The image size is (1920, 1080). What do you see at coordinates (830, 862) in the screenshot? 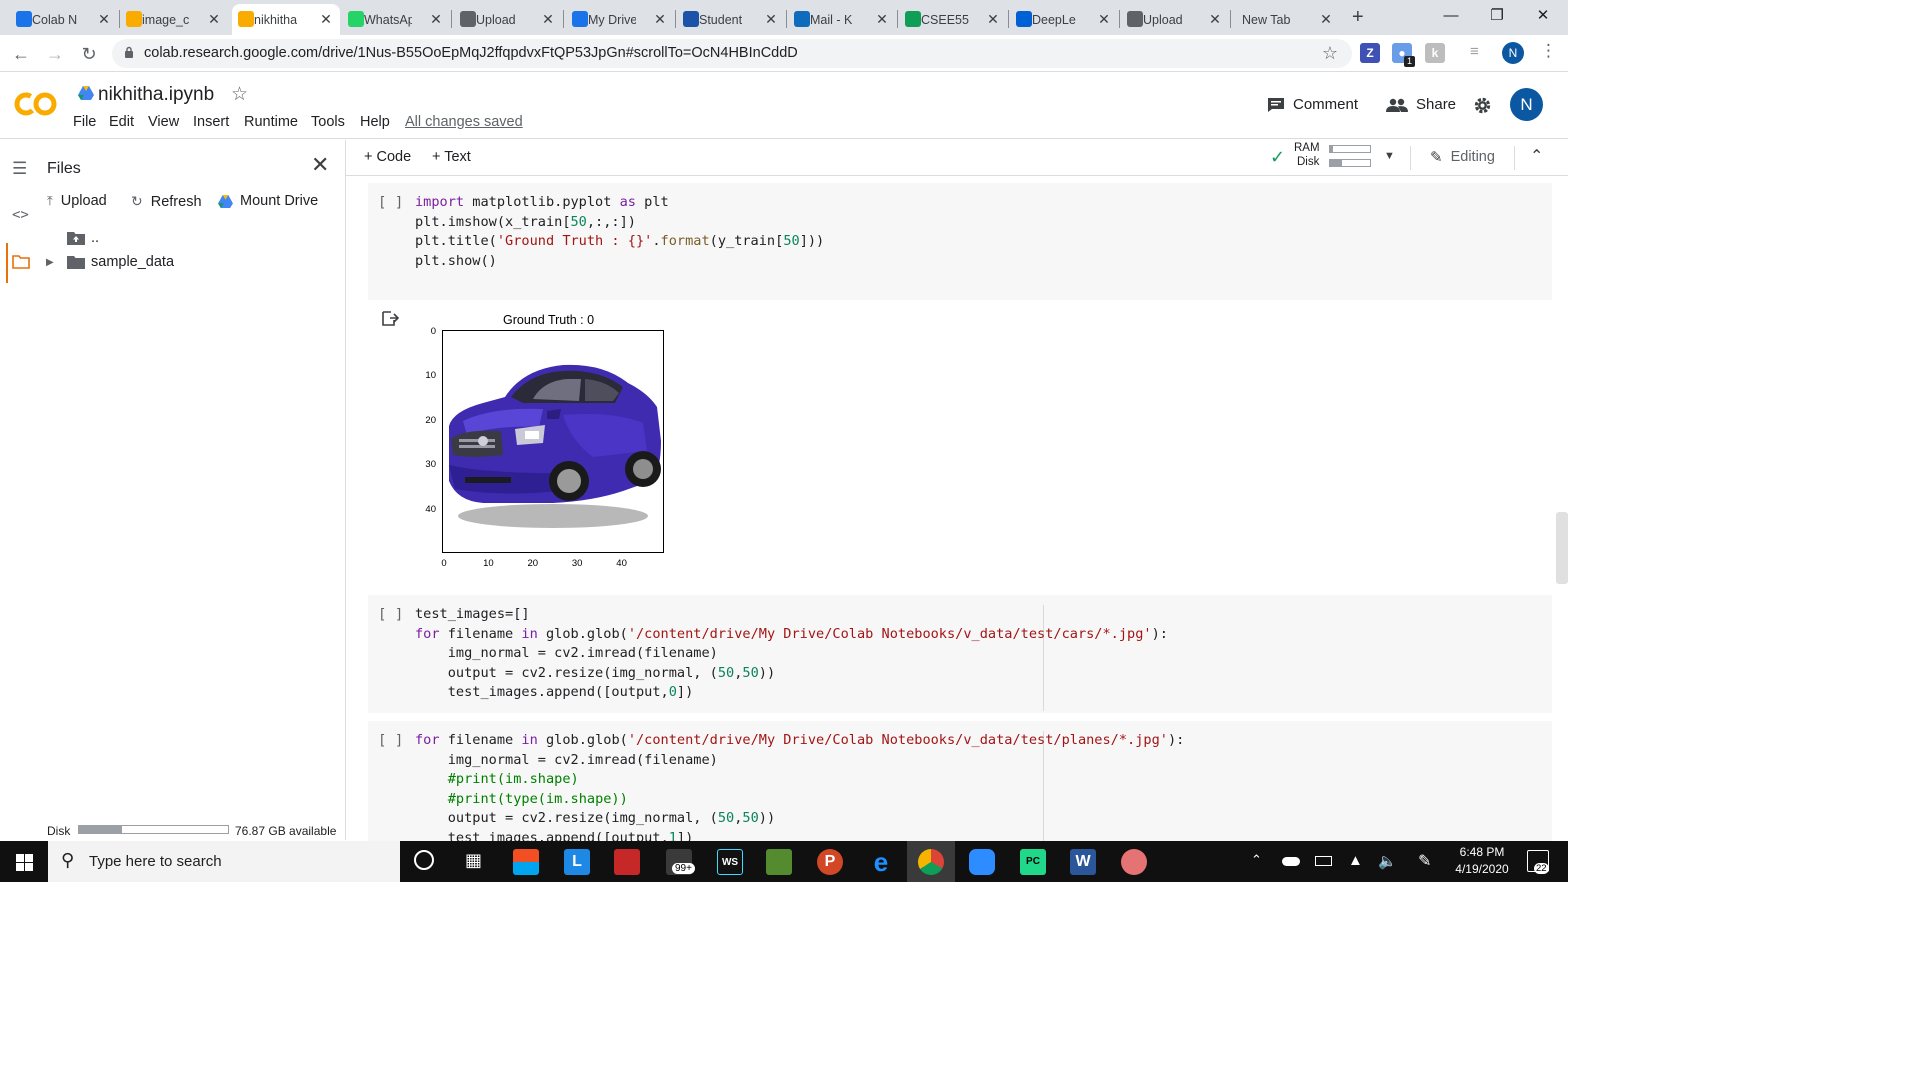
I see `powerpoint-icon: P` at bounding box center [830, 862].